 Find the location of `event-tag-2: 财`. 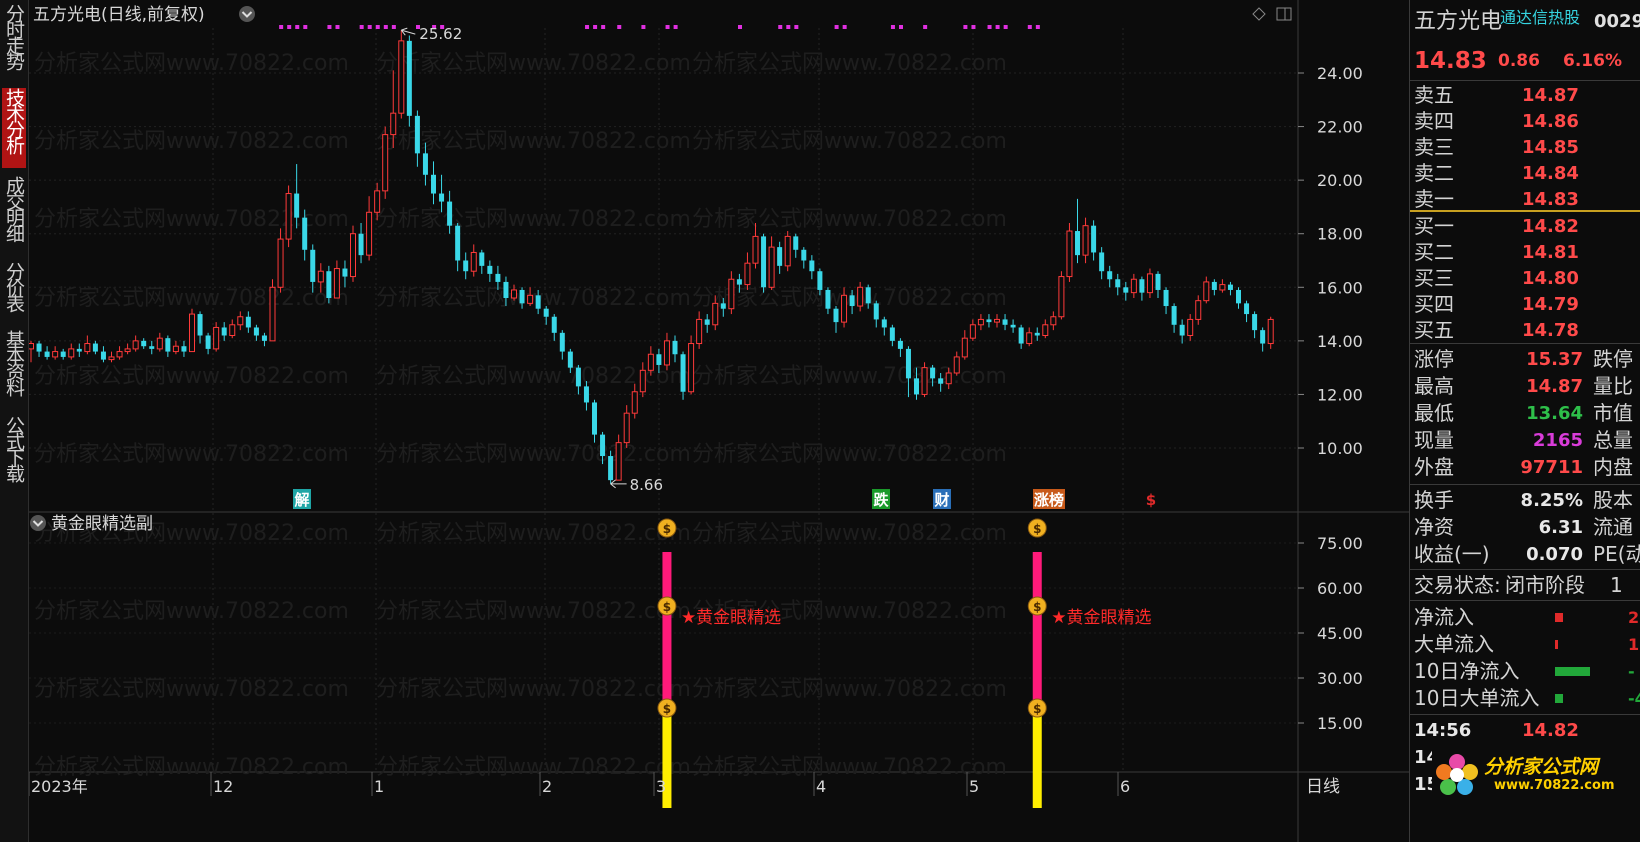

event-tag-2: 财 is located at coordinates (942, 499).